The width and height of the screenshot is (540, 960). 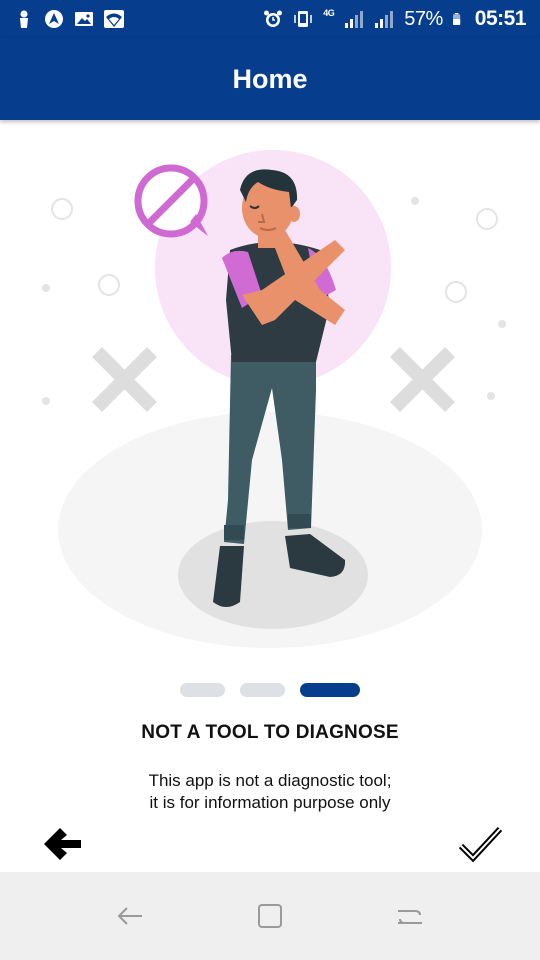 I want to click on status-right: 4G 57% 05:51, so click(x=395, y=19).